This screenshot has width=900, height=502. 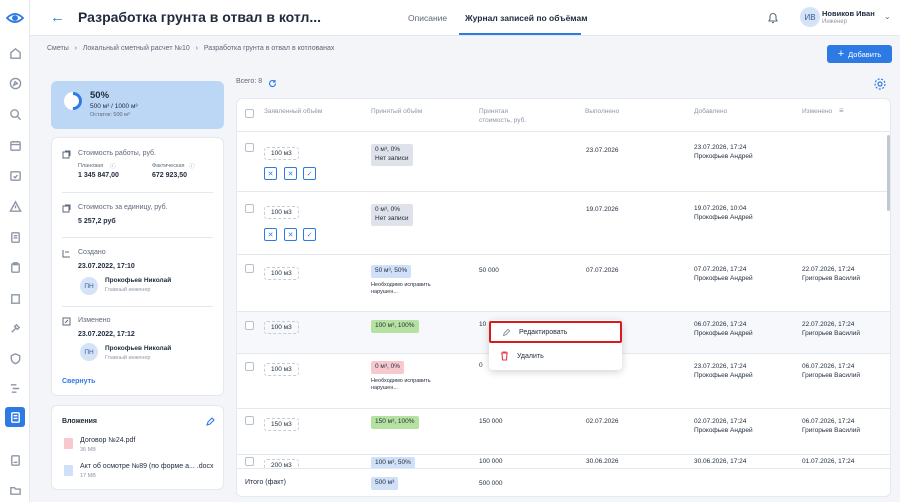 What do you see at coordinates (887, 16) in the screenshot?
I see `chevron-down-icon: ⌄` at bounding box center [887, 16].